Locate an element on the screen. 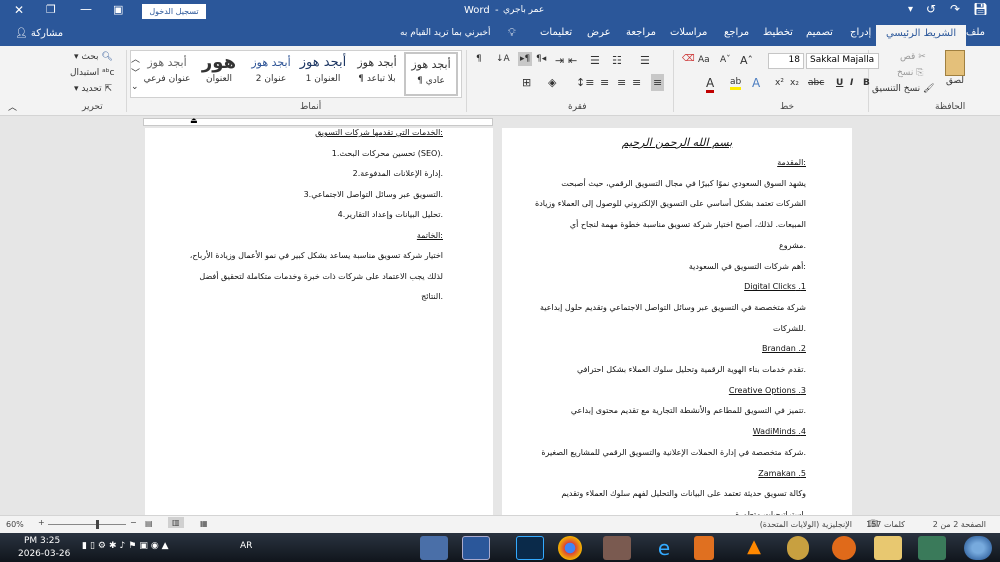  share-button: 👤︎ مشاركة is located at coordinates (39, 33).